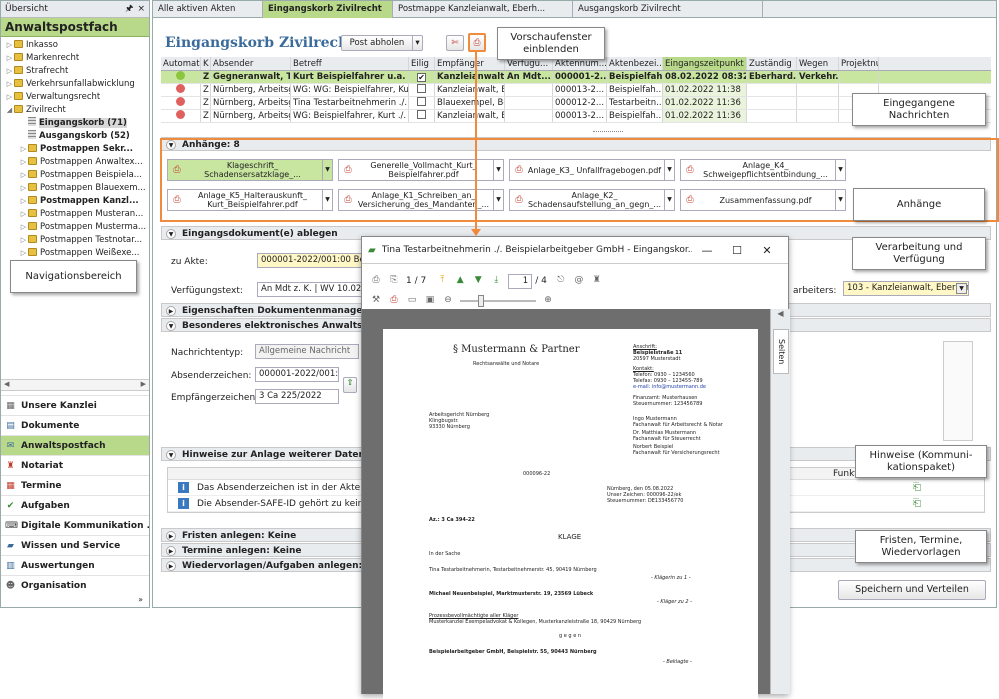 The height and width of the screenshot is (699, 999). I want to click on nav-item: ▥ Auswertungen, so click(75, 565).